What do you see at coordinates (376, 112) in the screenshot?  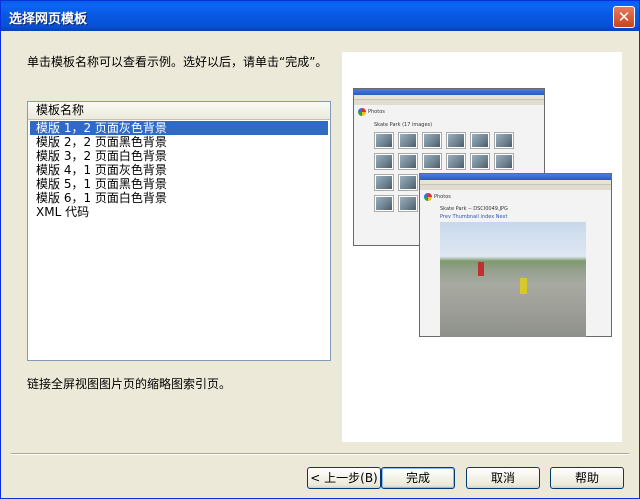 I see `preview-back-logo-text: Photos` at bounding box center [376, 112].